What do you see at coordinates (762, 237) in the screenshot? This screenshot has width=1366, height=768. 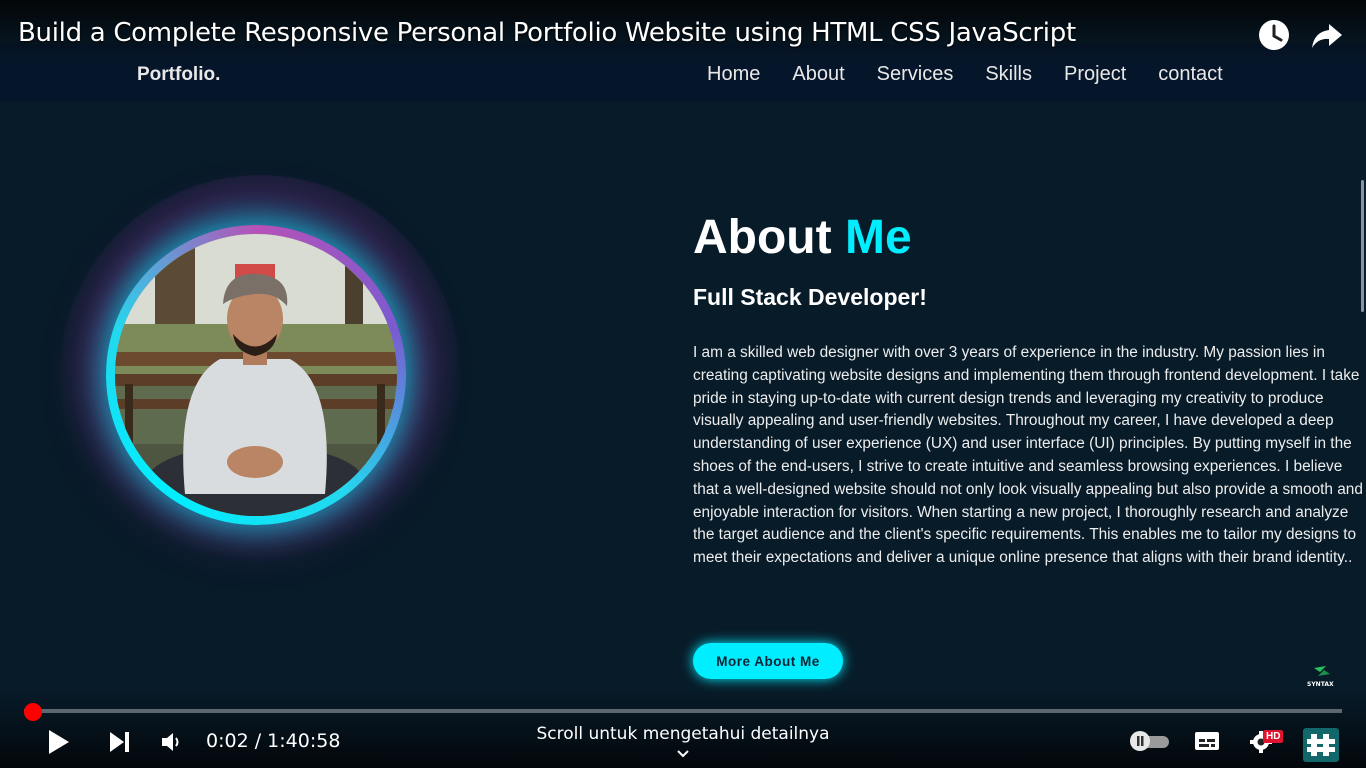 I see `about-heading-main: About` at bounding box center [762, 237].